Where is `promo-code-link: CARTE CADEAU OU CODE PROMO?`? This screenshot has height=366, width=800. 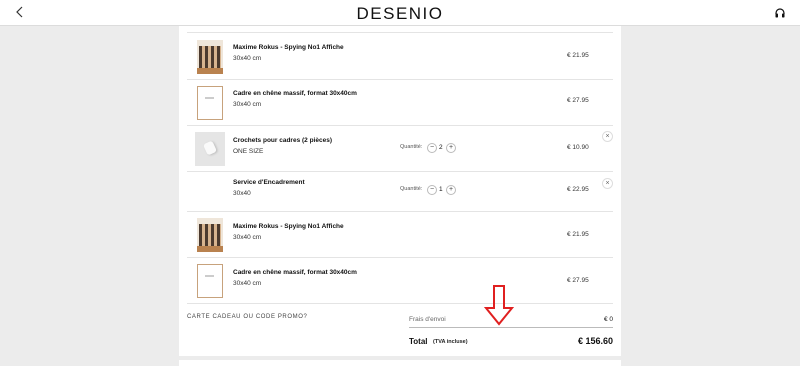 promo-code-link: CARTE CADEAU OU CODE PROMO? is located at coordinates (247, 317).